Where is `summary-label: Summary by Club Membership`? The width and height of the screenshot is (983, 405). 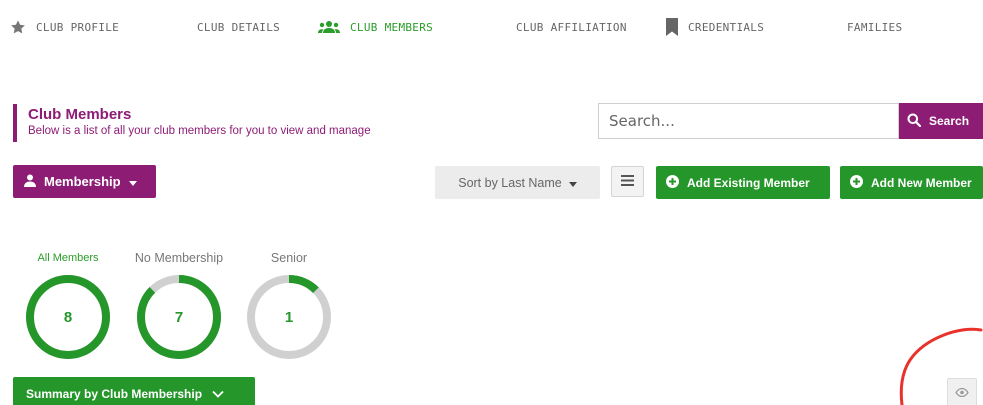
summary-label: Summary by Club Membership is located at coordinates (114, 393).